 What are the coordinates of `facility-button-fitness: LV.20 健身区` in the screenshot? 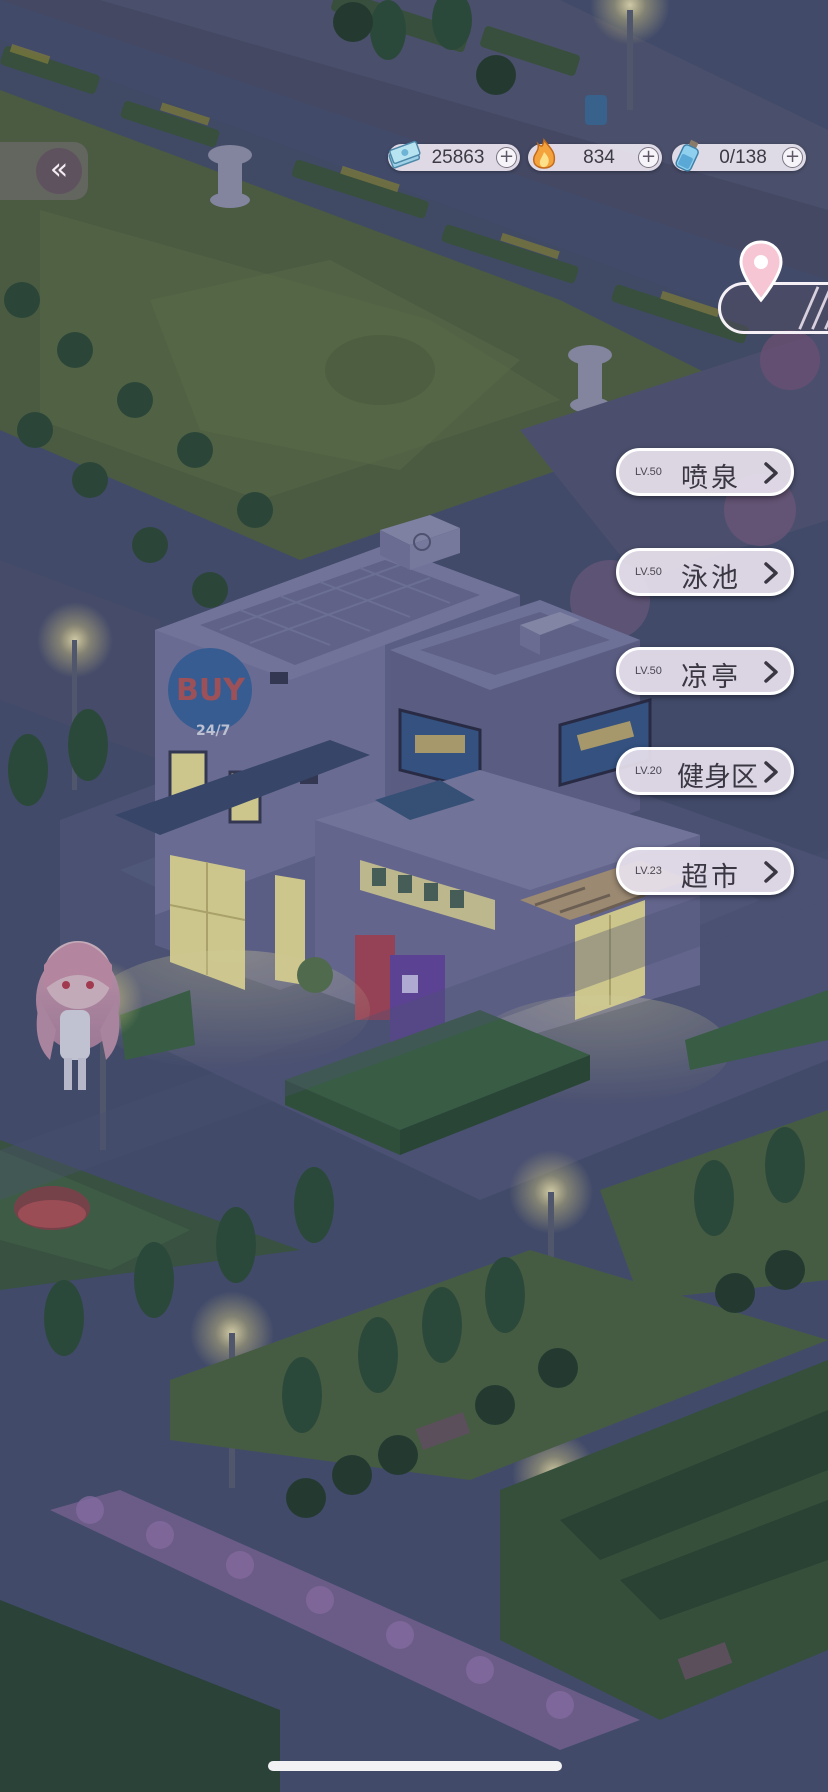 It's located at (705, 771).